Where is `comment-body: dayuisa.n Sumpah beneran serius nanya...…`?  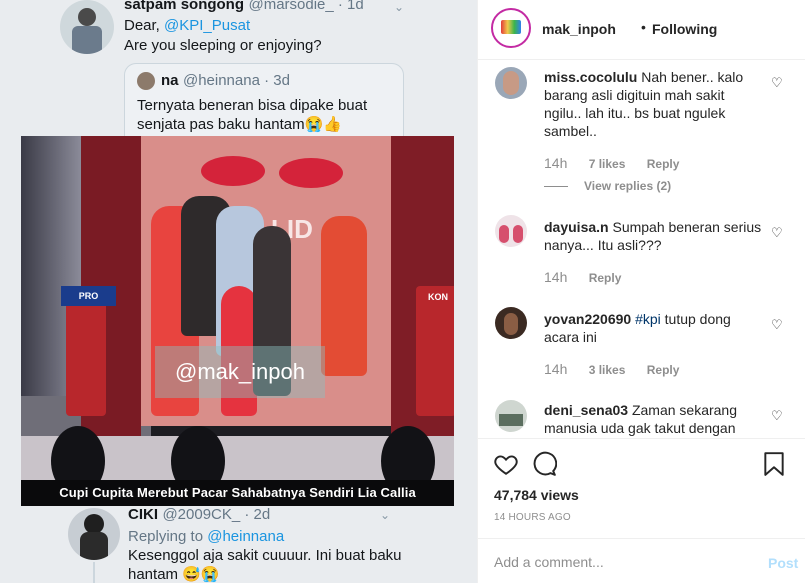 comment-body: dayuisa.n Sumpah beneran serius nanya...… is located at coordinates (653, 236).